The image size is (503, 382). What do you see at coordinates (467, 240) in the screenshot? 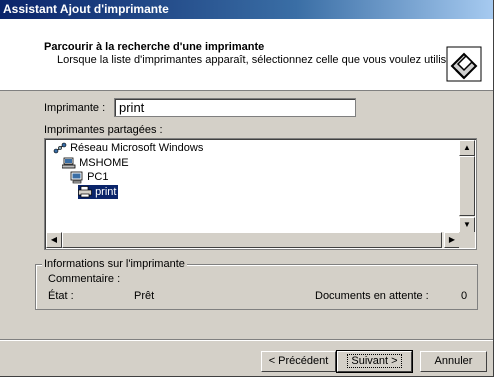
I see `scrollbar-corner` at bounding box center [467, 240].